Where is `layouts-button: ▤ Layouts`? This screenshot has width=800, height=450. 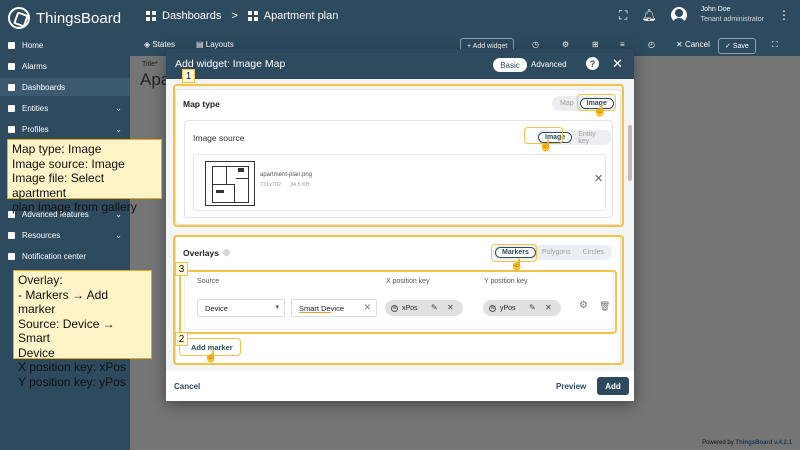
layouts-button: ▤ Layouts is located at coordinates (215, 44).